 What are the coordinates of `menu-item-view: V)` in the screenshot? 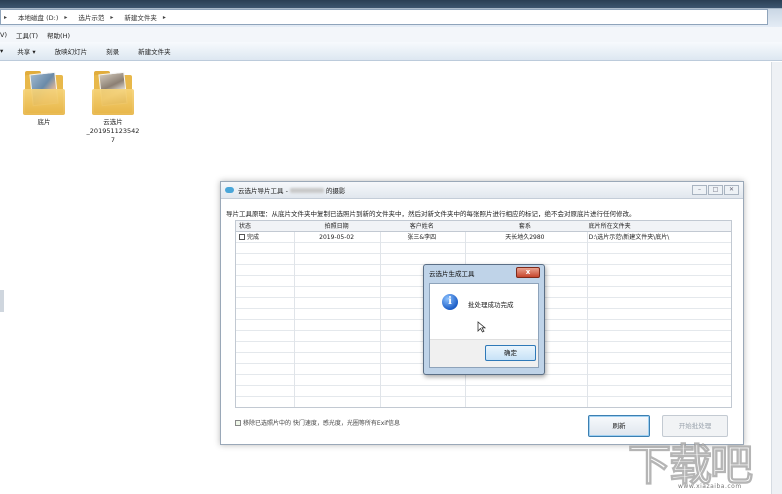 It's located at (3, 35).